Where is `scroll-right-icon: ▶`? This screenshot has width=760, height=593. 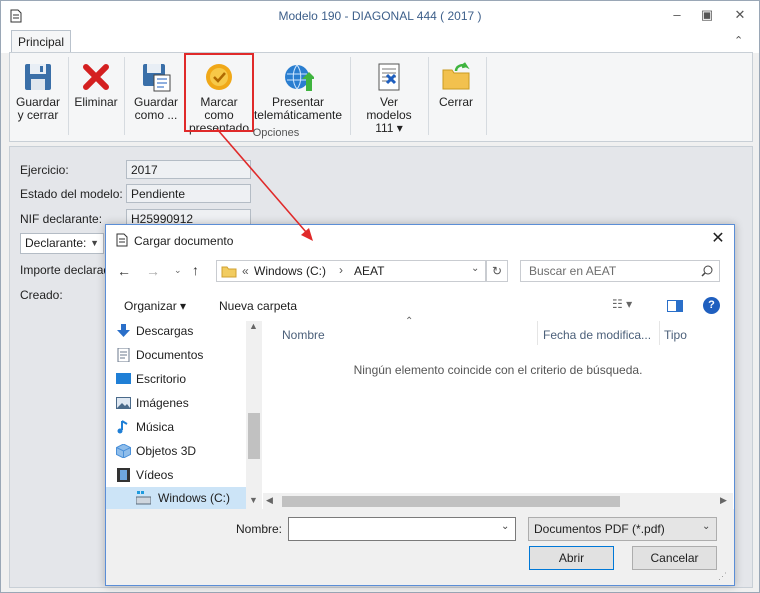
scroll-right-icon: ▶ is located at coordinates (723, 500).